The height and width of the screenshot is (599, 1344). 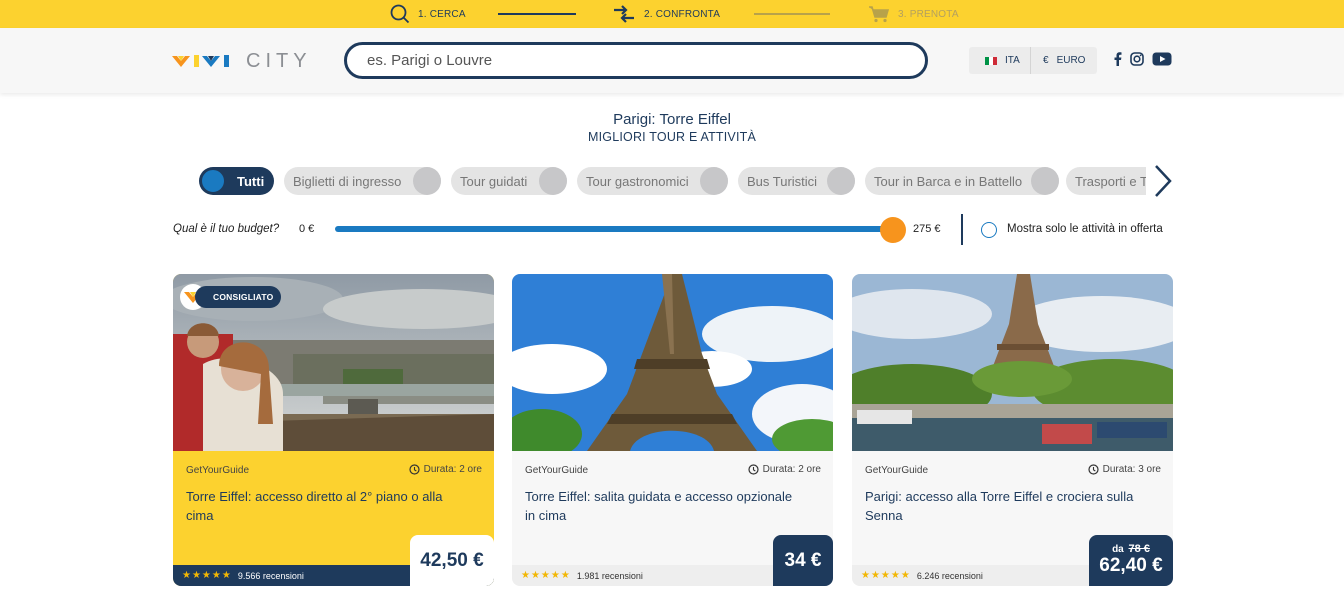 What do you see at coordinates (1000, 60) in the screenshot?
I see `language-selector: ITA` at bounding box center [1000, 60].